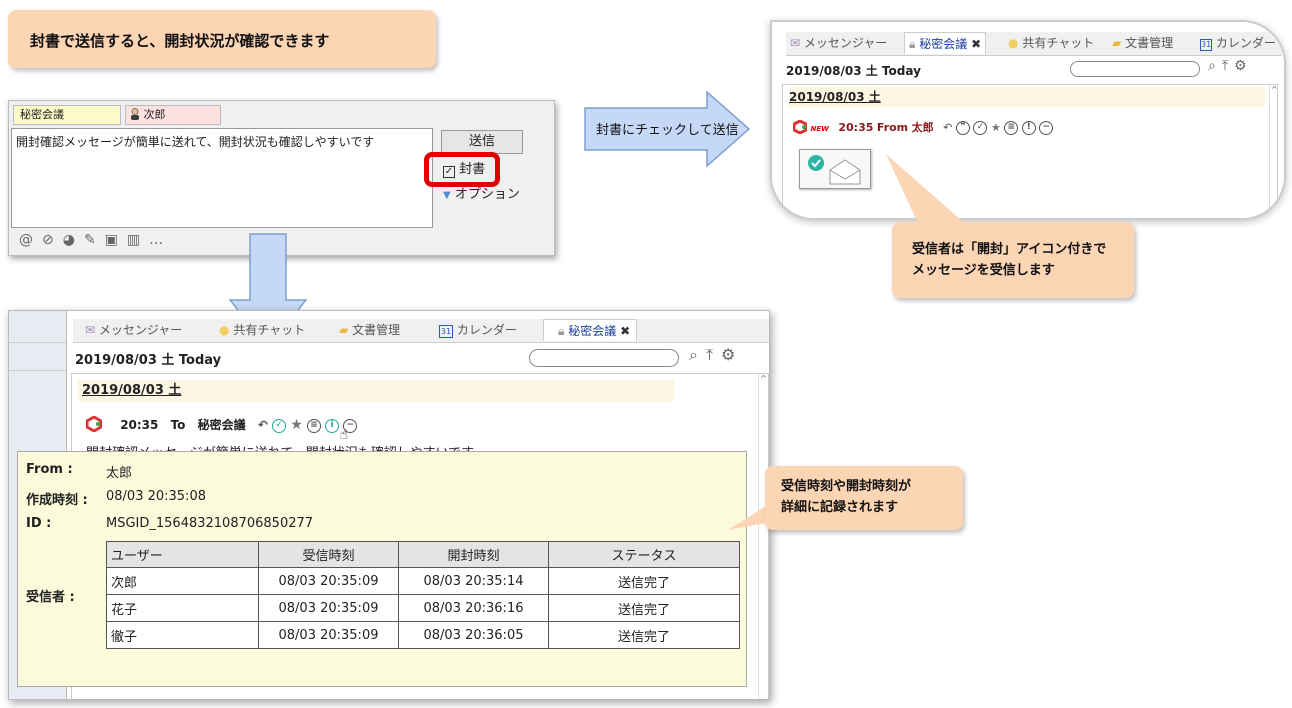 This screenshot has height=708, width=1292. I want to click on save-icon: ▣, so click(116, 240).